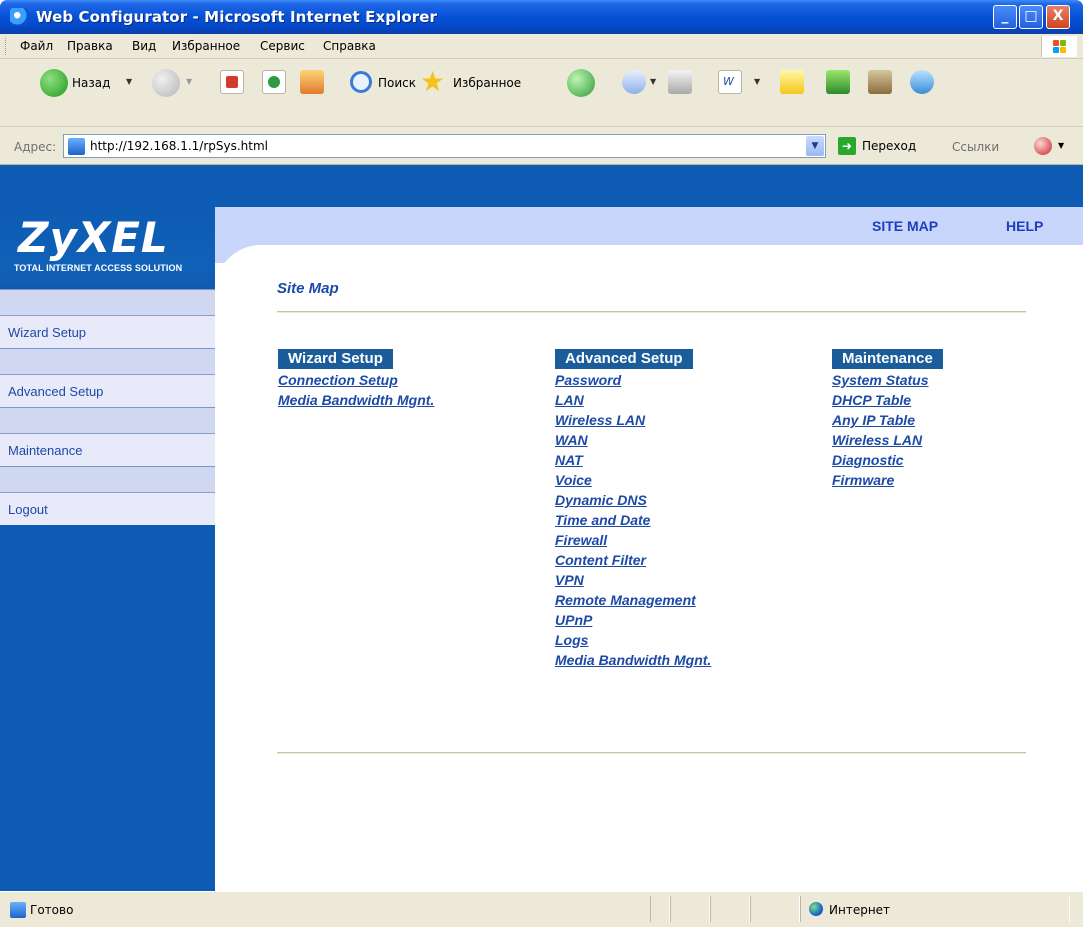 The image size is (1083, 927). Describe the element at coordinates (206, 46) in the screenshot. I see `menu-favorites: Избранное` at that location.